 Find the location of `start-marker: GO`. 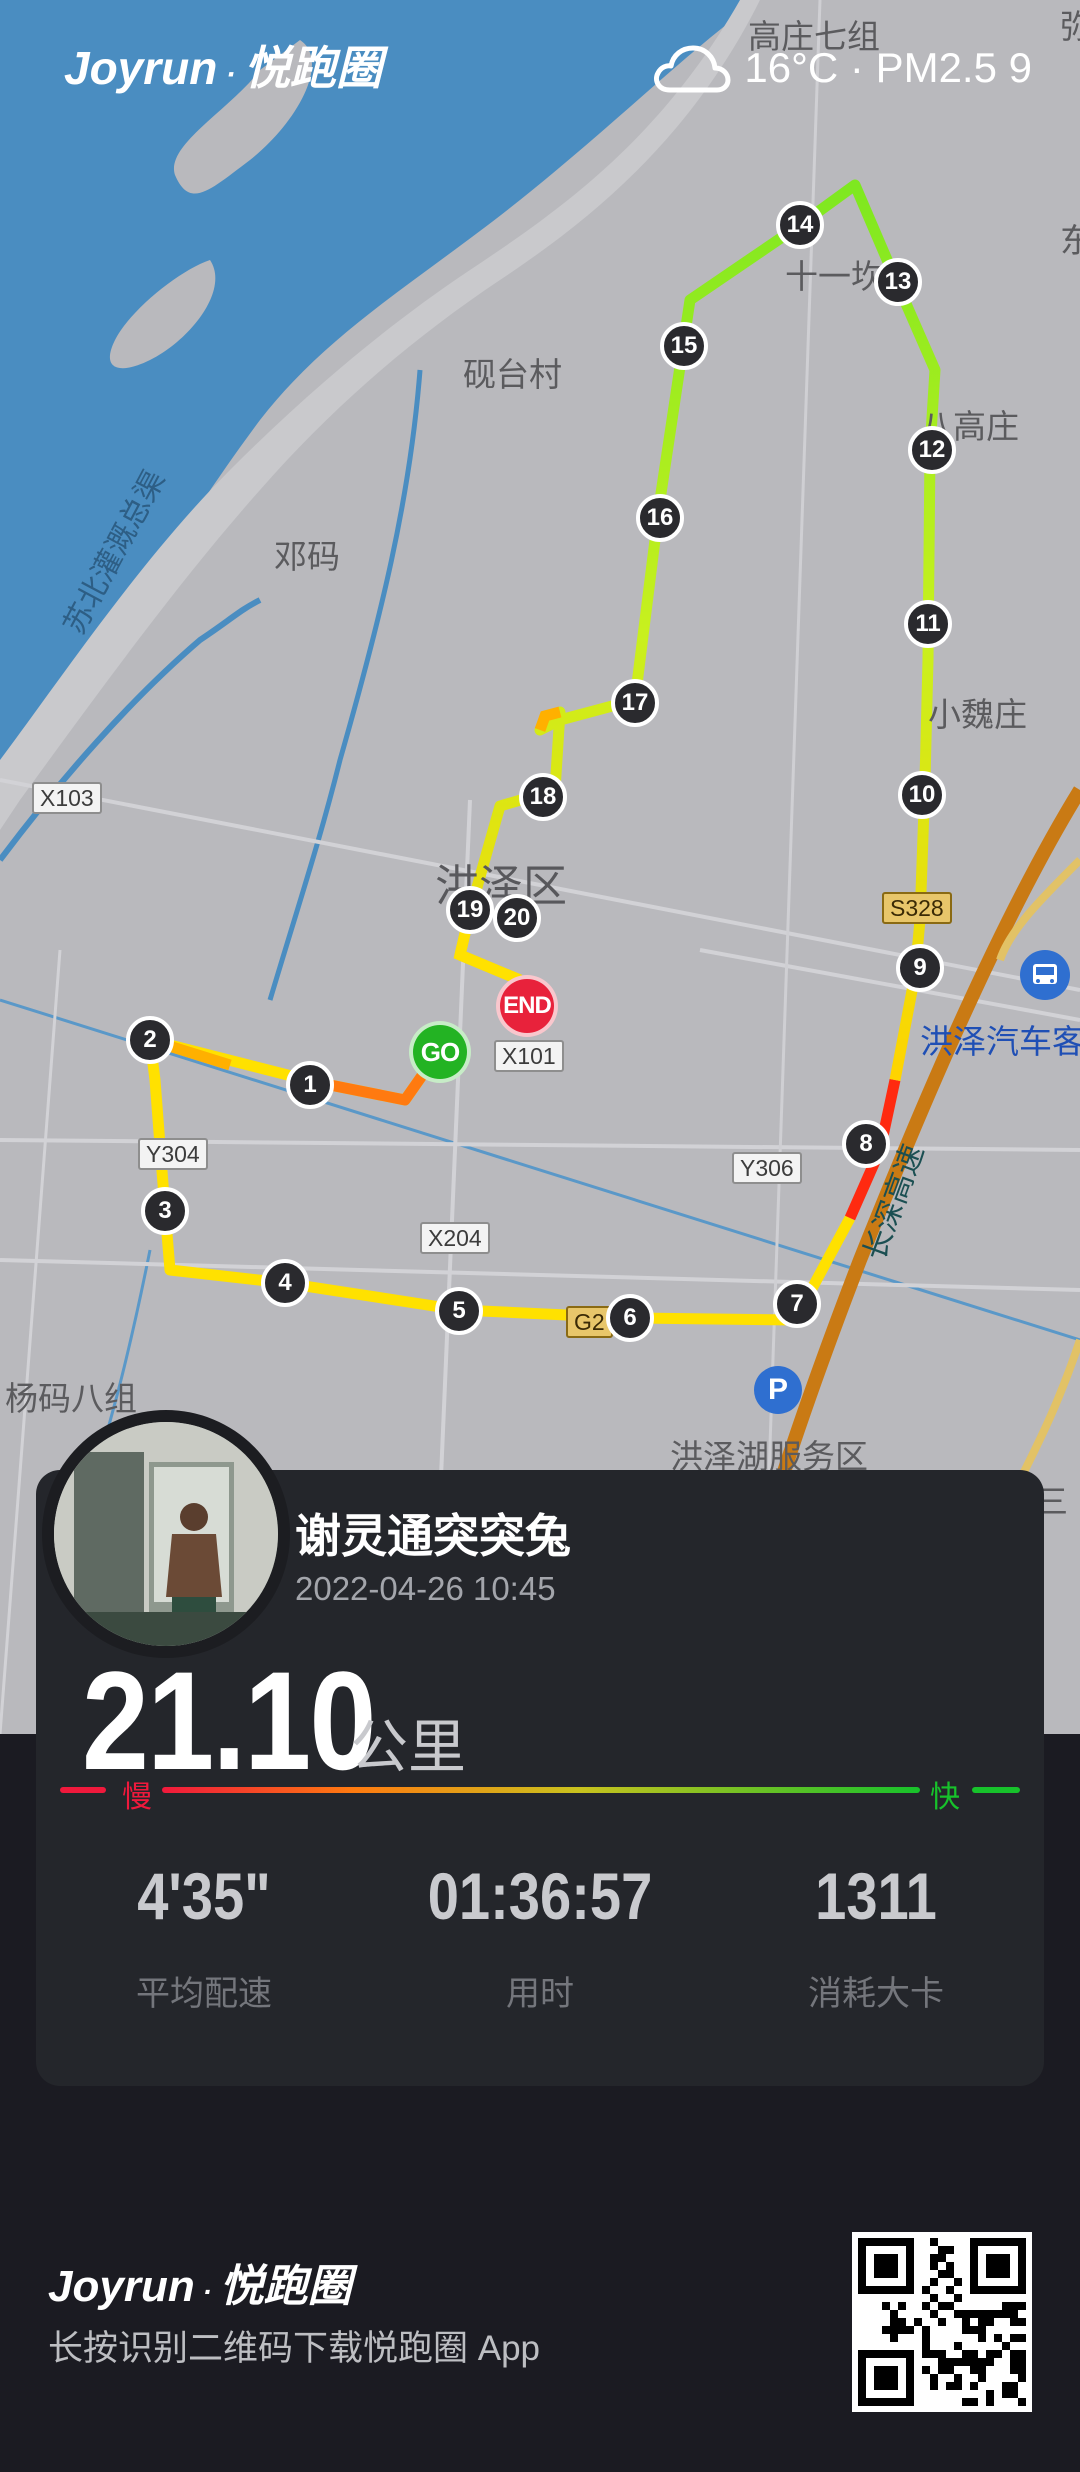

start-marker: GO is located at coordinates (440, 1052).